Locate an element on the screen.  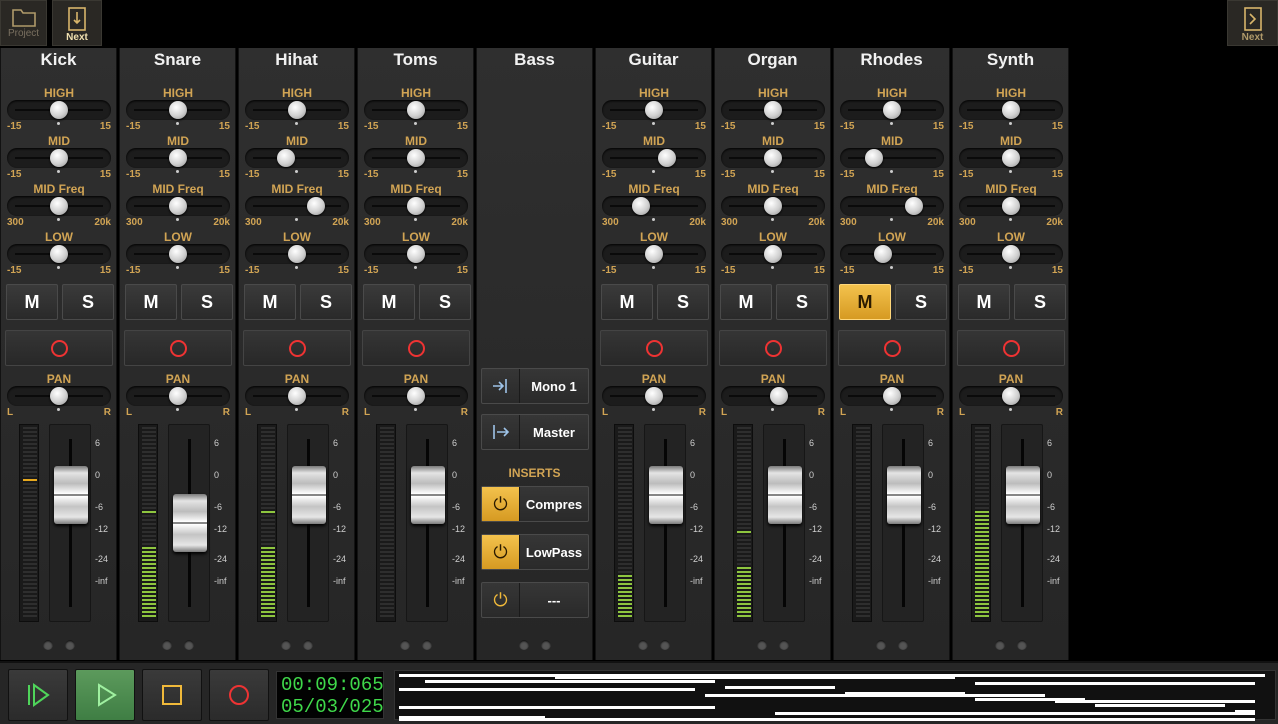
insert-slot-2: ⏻ LowPass is located at coordinates (535, 552).